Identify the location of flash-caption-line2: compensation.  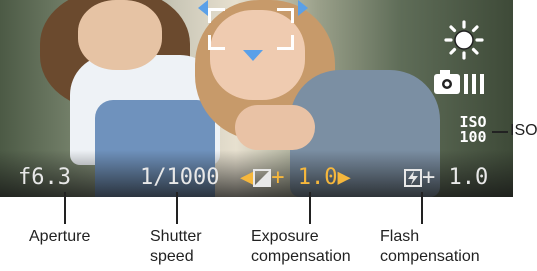
(430, 256).